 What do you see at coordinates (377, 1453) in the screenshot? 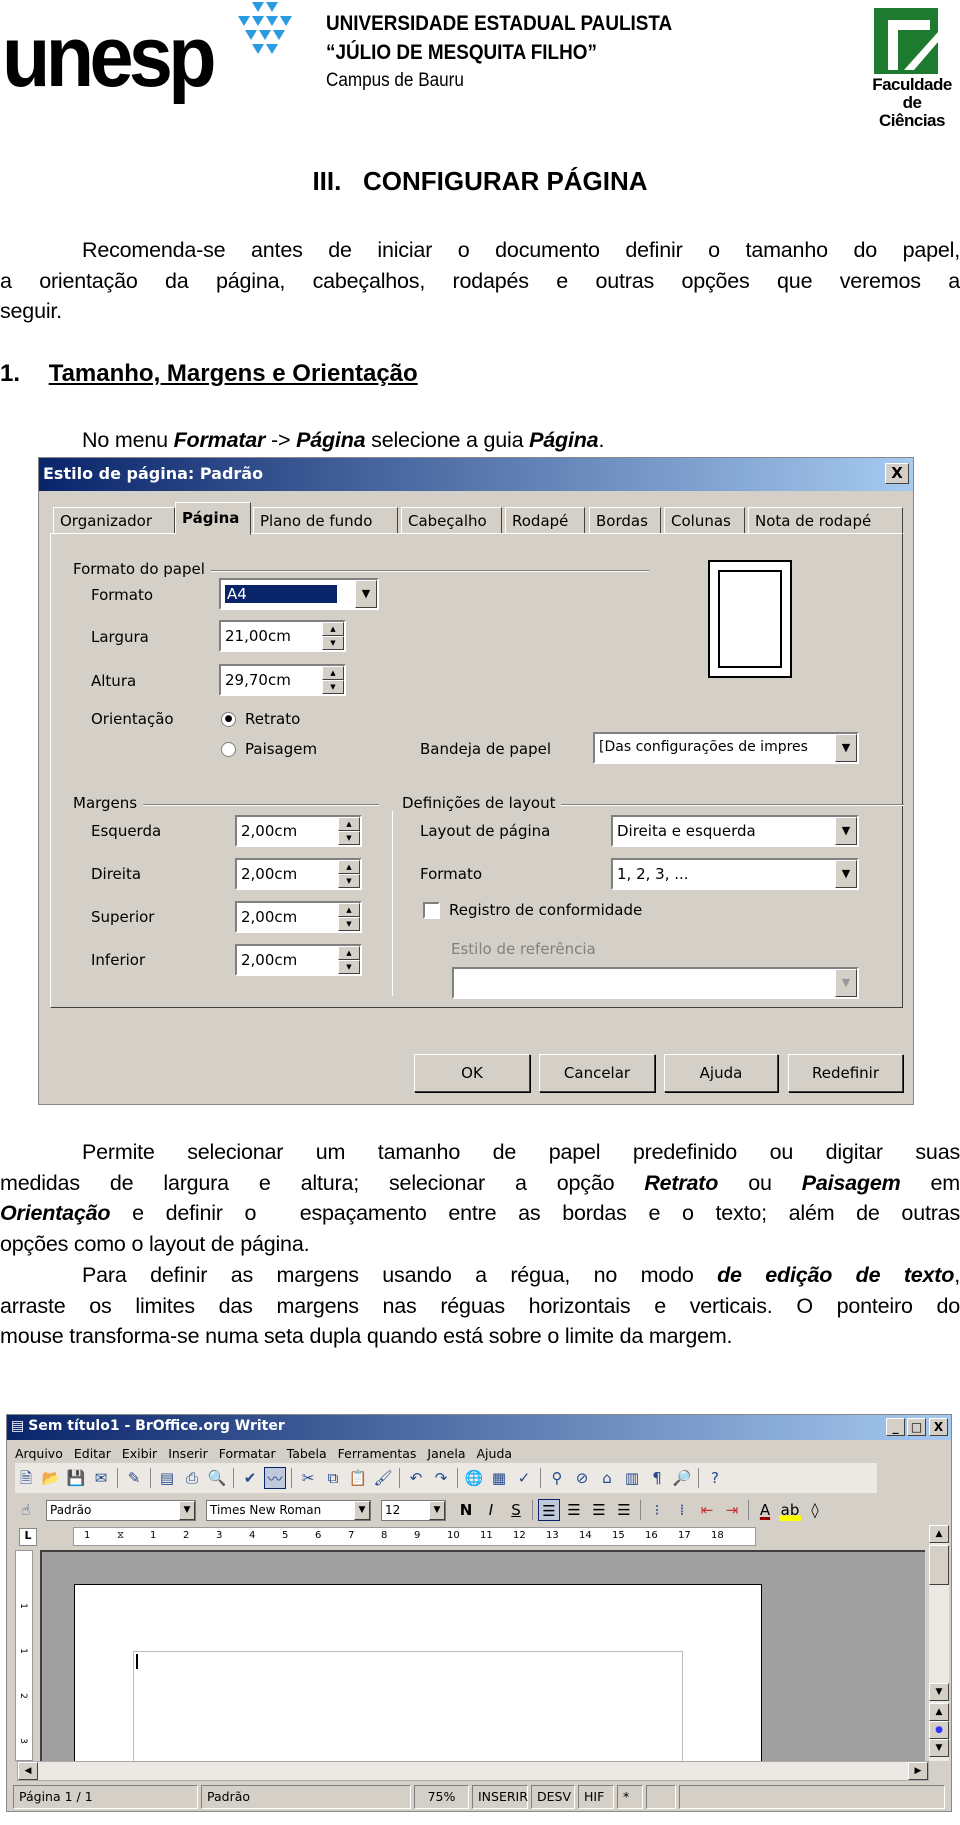
I see `menu-ferramentas: Ferramentas` at bounding box center [377, 1453].